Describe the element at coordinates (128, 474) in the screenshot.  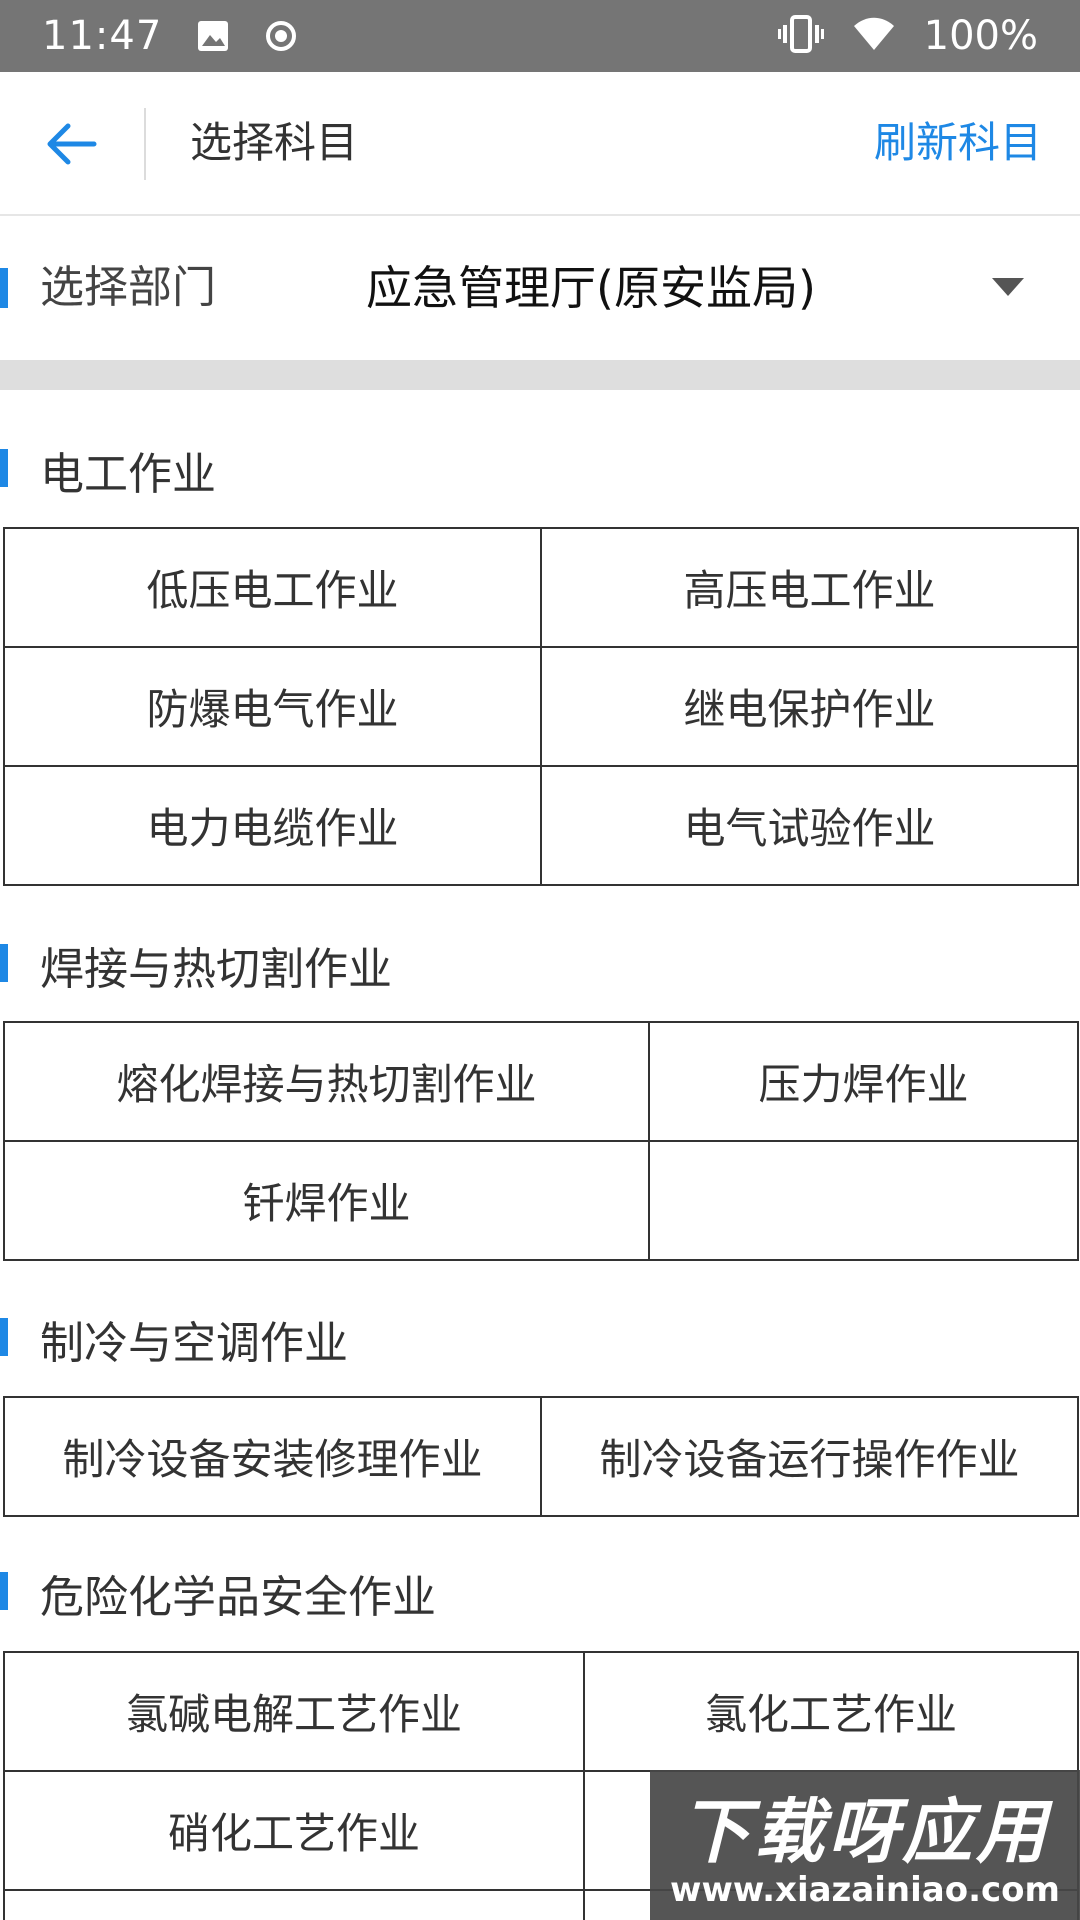
I see `section-title-electrical: 电工作业` at that location.